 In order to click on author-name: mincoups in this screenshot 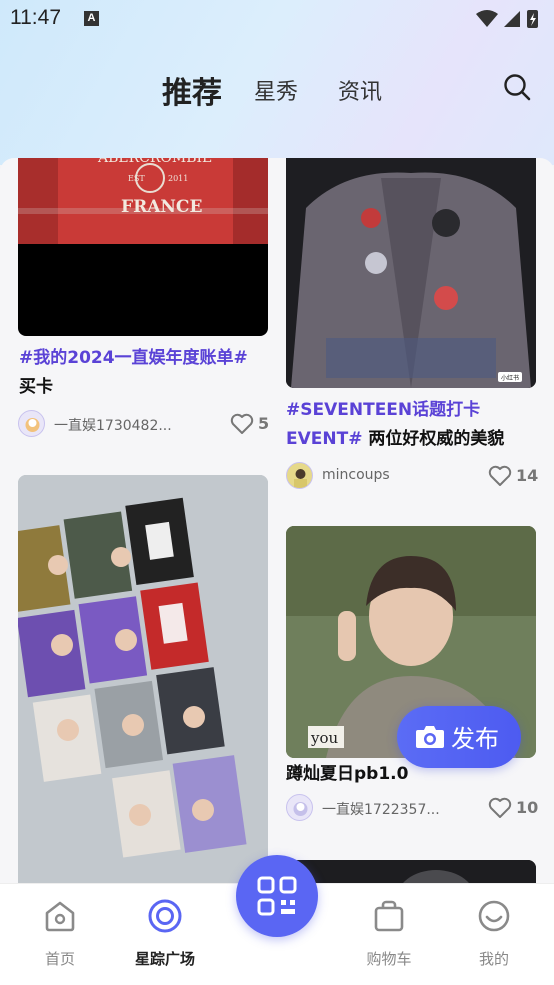, I will do `click(356, 475)`.